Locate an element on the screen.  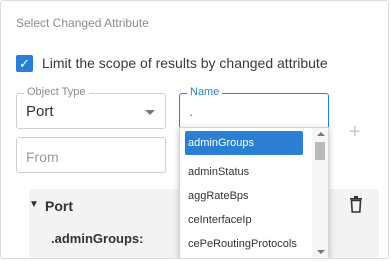
object-type-legend: Object Type is located at coordinates (56, 92).